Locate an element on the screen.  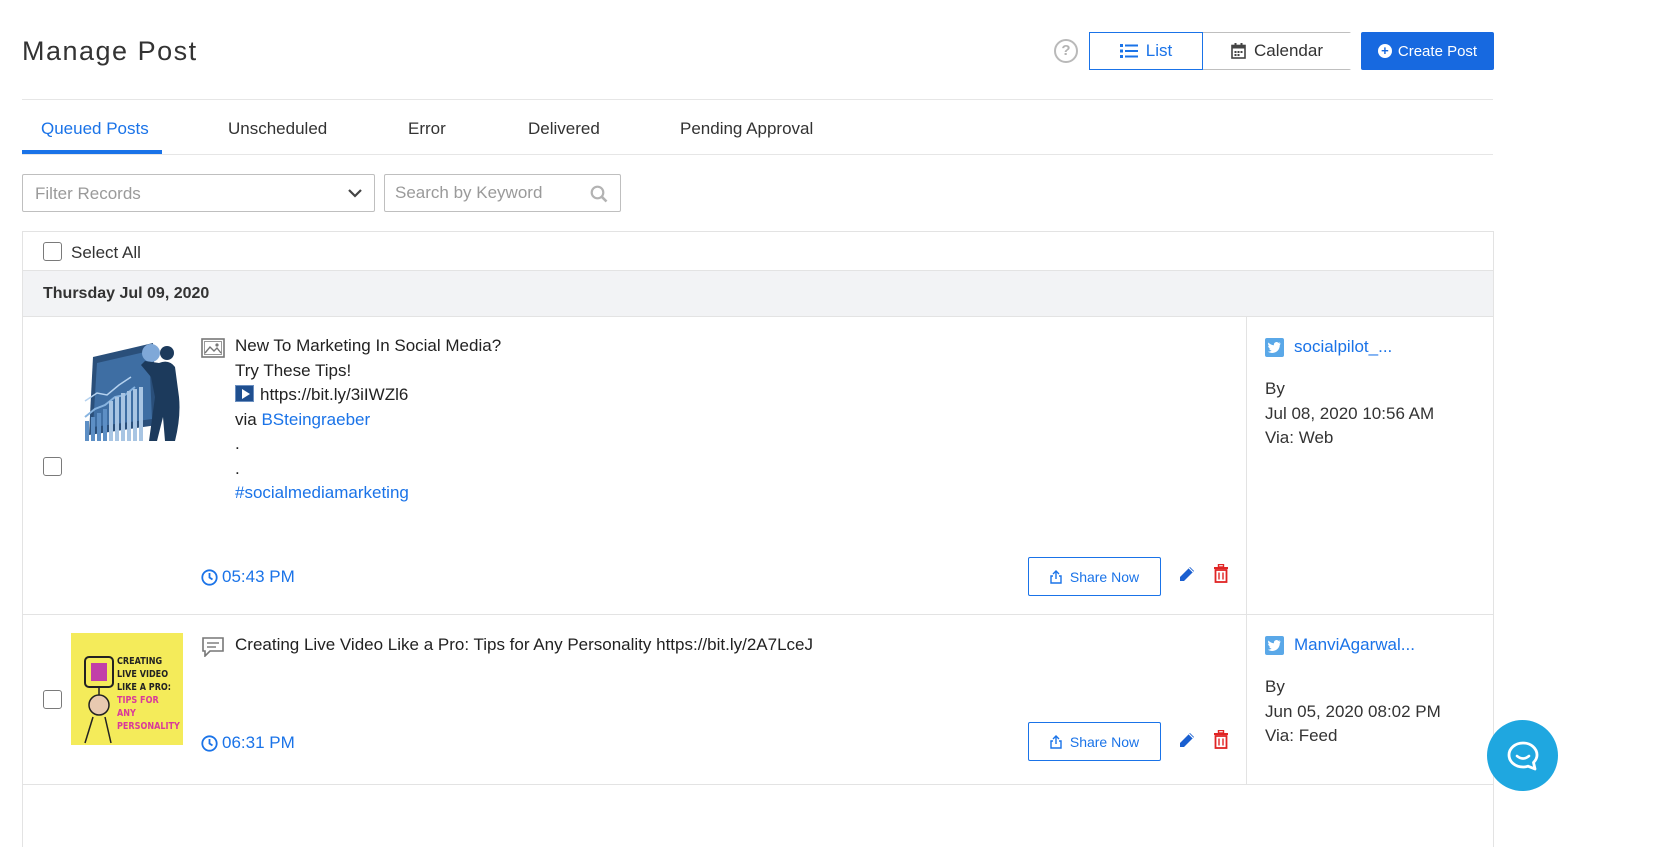
tab-pending-approval: Pending Approval is located at coordinates (746, 129).